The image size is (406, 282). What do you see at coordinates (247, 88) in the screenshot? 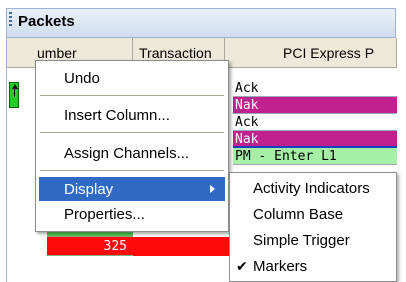
I see `row-0-text: Ack` at bounding box center [247, 88].